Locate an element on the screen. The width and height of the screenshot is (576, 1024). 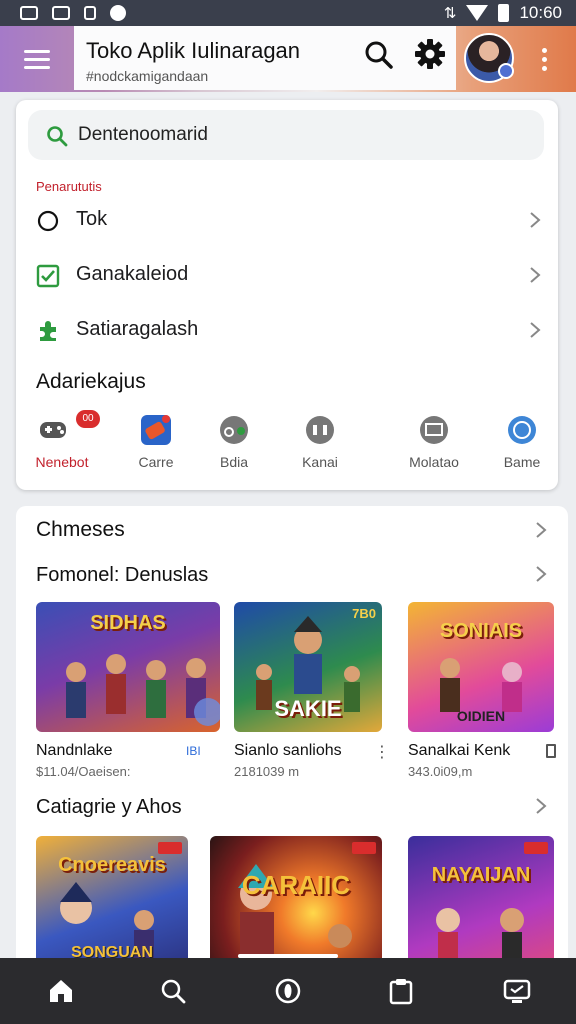
section-title: Chmeses is located at coordinates (80, 530).